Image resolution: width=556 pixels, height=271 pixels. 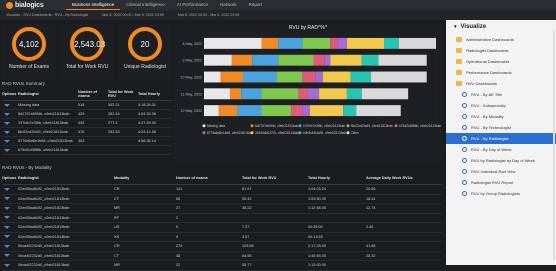 I want to click on nav-report: Report, so click(x=256, y=5).